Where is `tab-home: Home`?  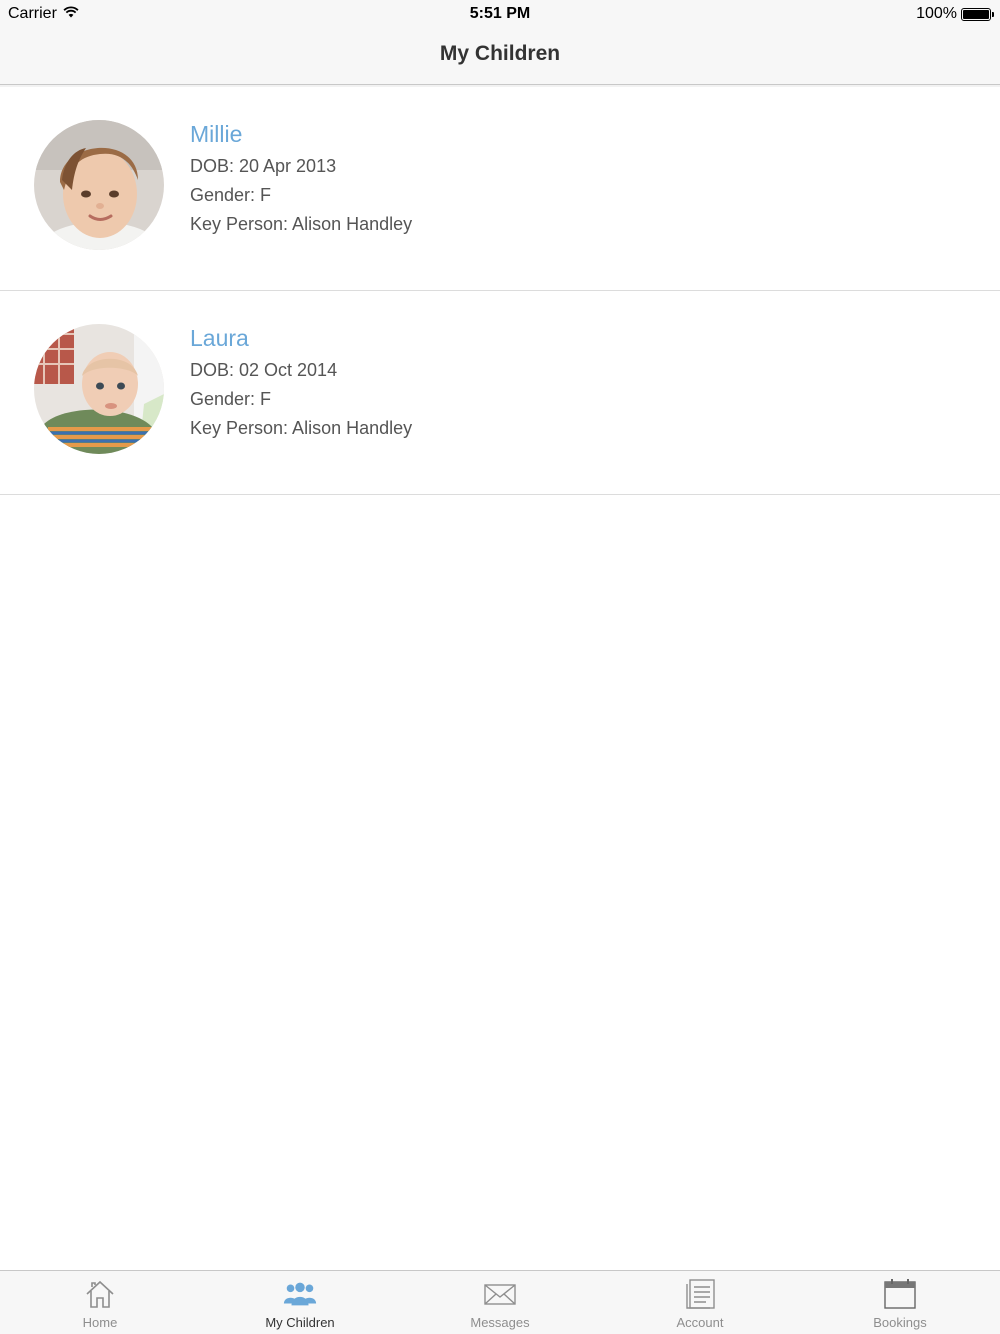
tab-home: Home is located at coordinates (100, 1302).